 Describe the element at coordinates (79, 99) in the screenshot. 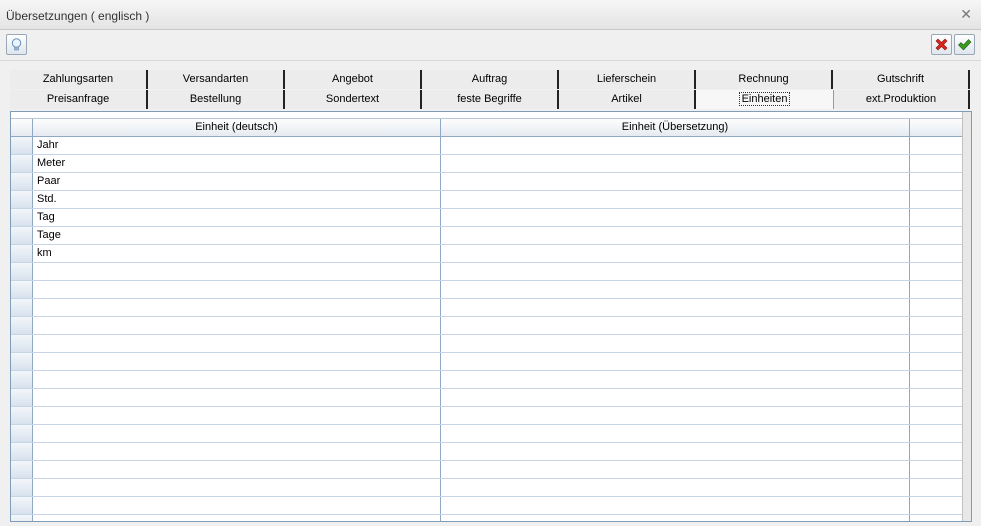

I see `tab-preisanfrage: Preisanfrage` at that location.